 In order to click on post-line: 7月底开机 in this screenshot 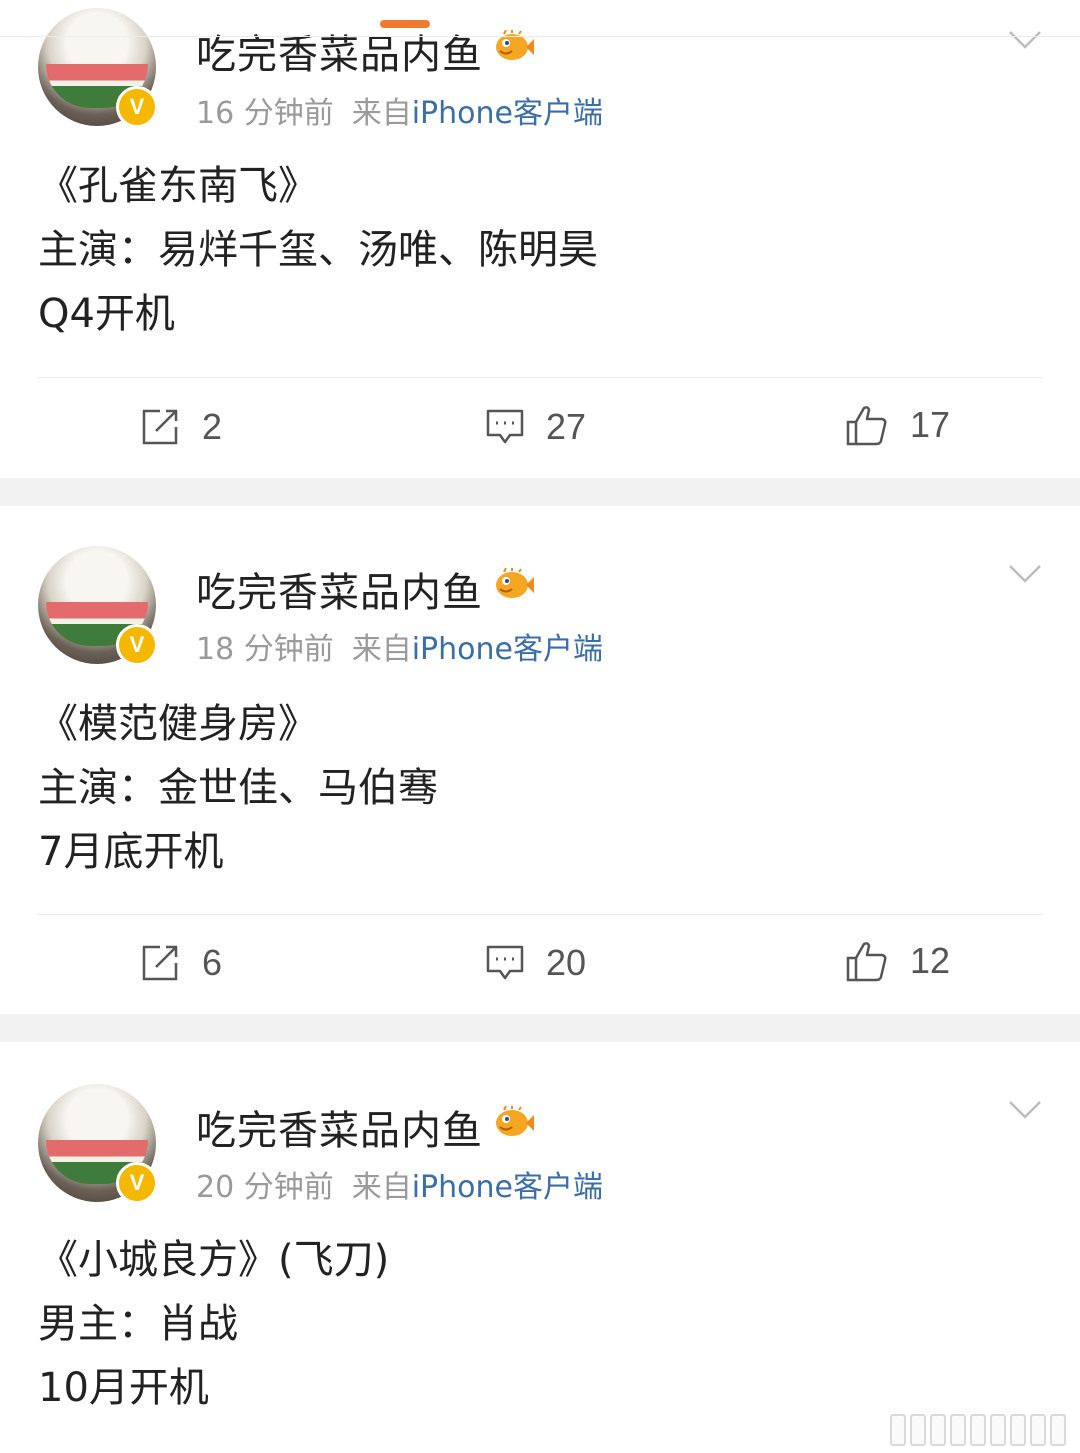, I will do `click(131, 852)`.